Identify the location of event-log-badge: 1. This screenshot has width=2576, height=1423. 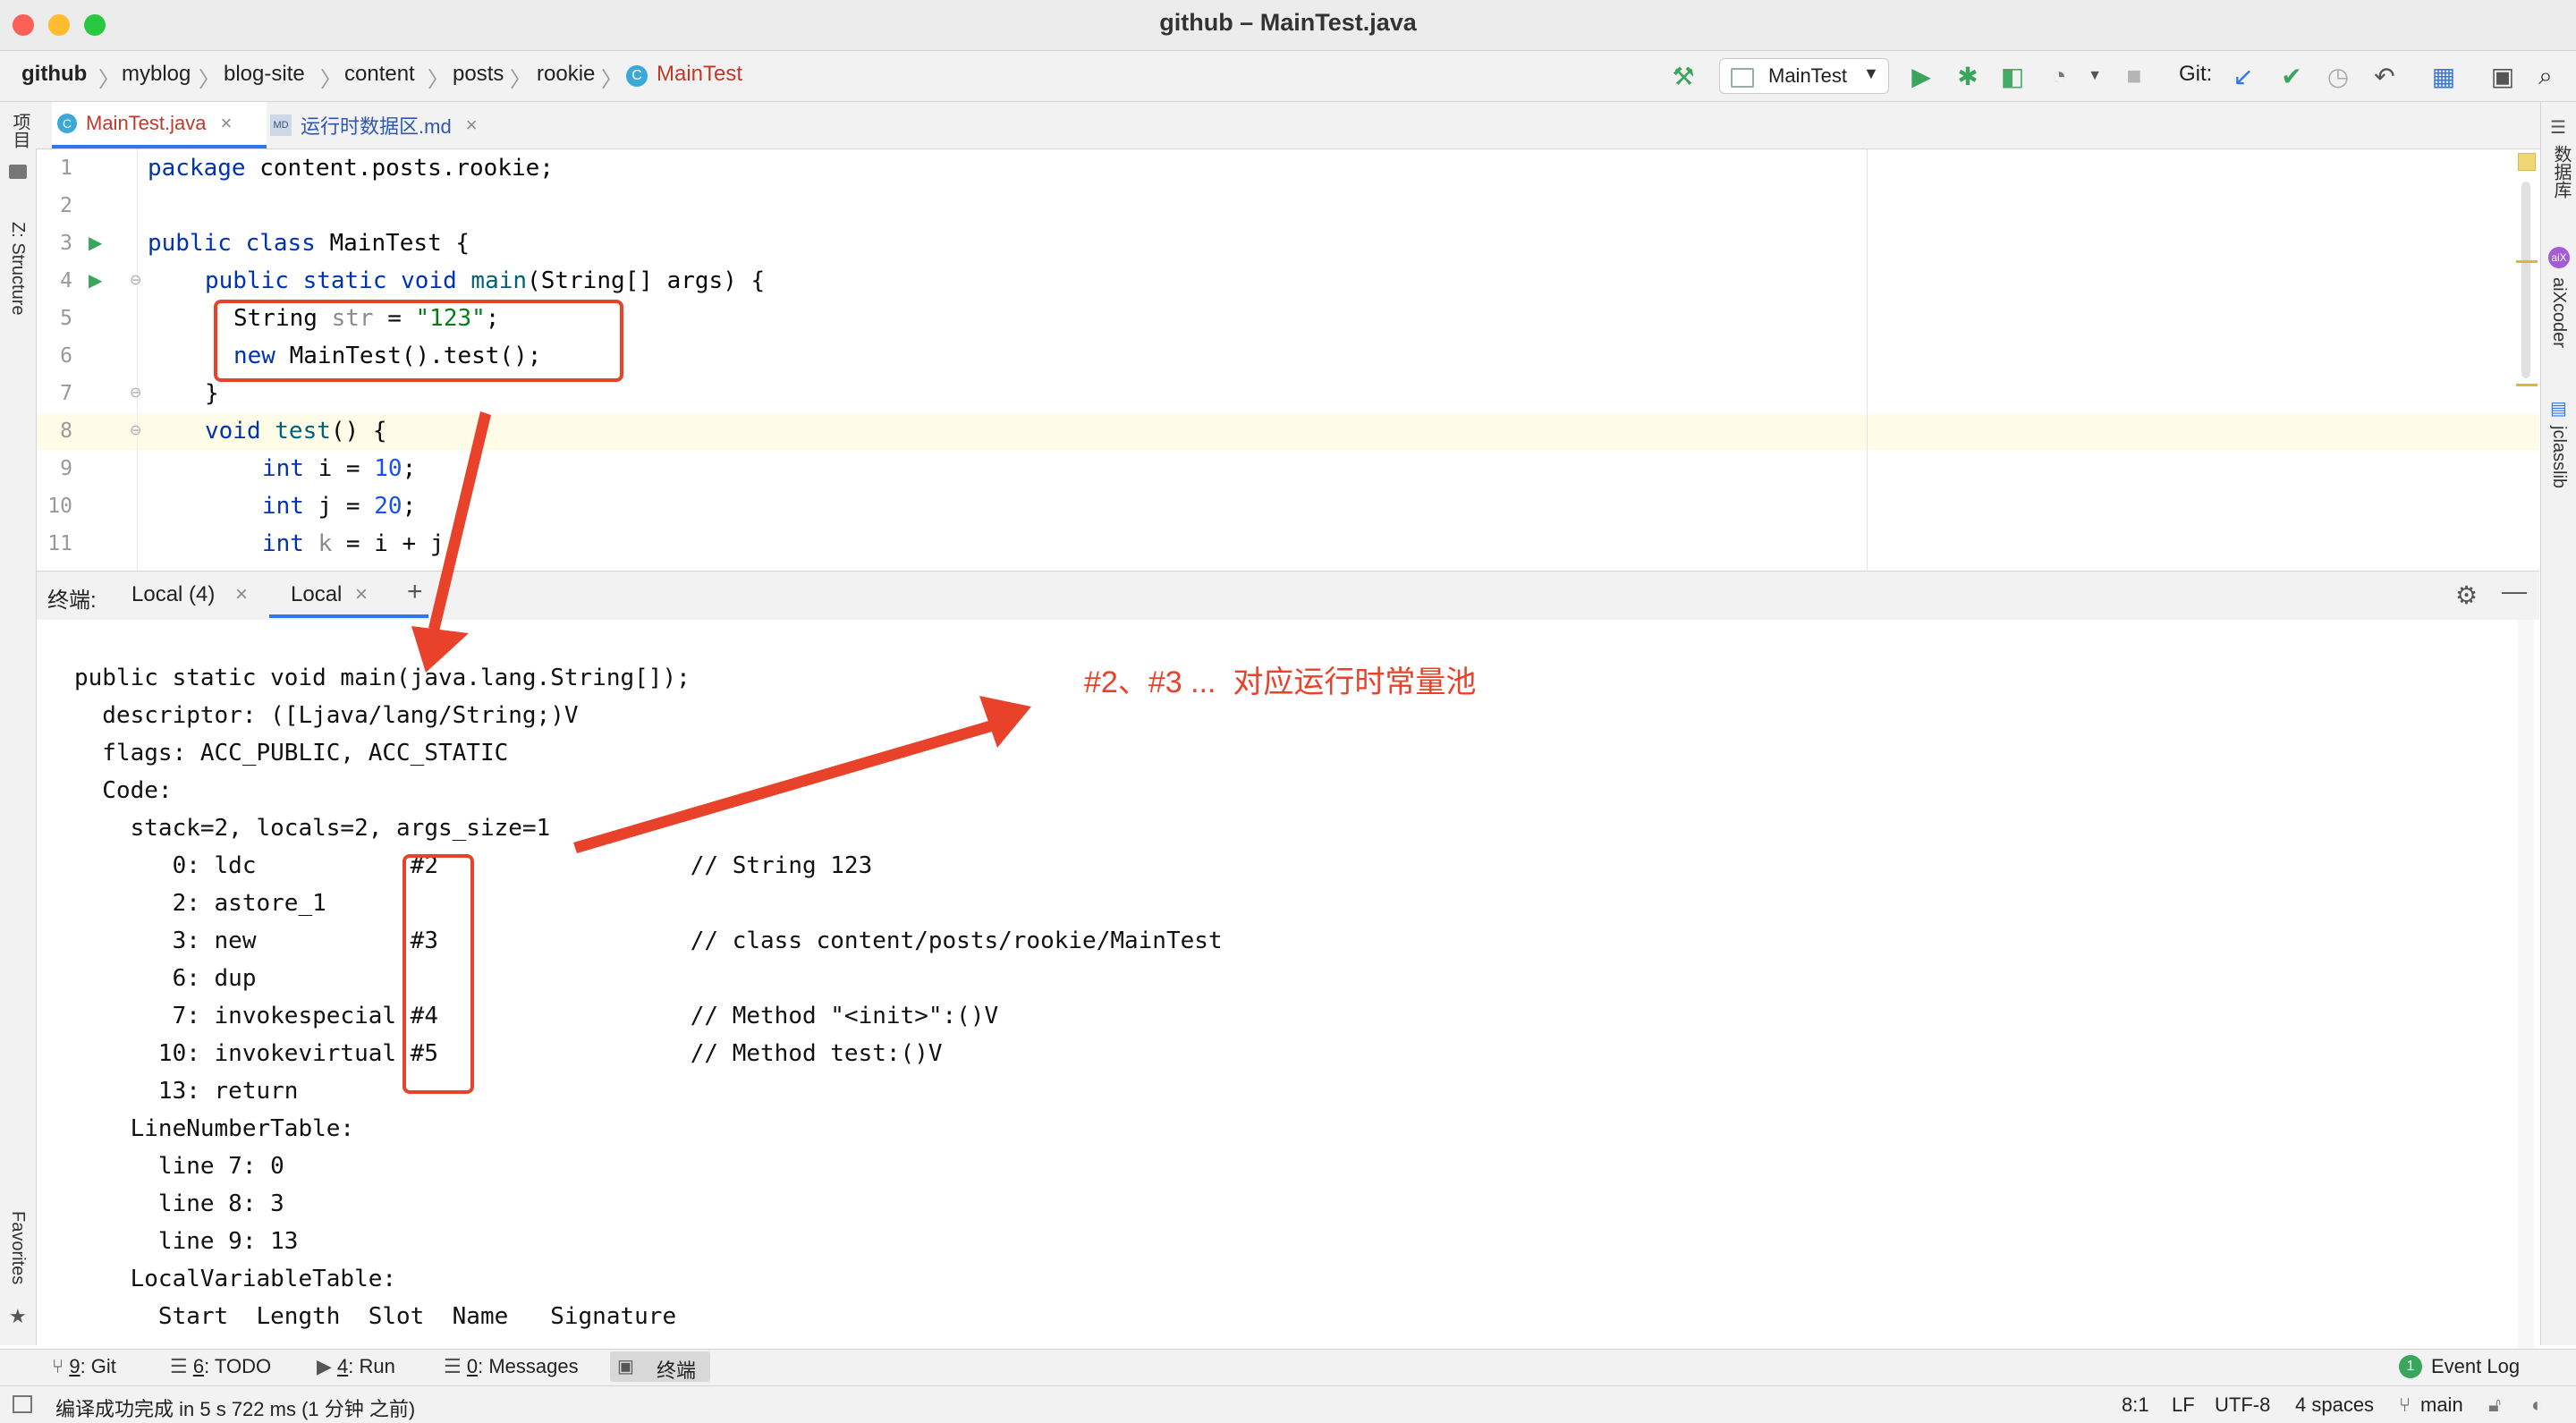
(2410, 1366).